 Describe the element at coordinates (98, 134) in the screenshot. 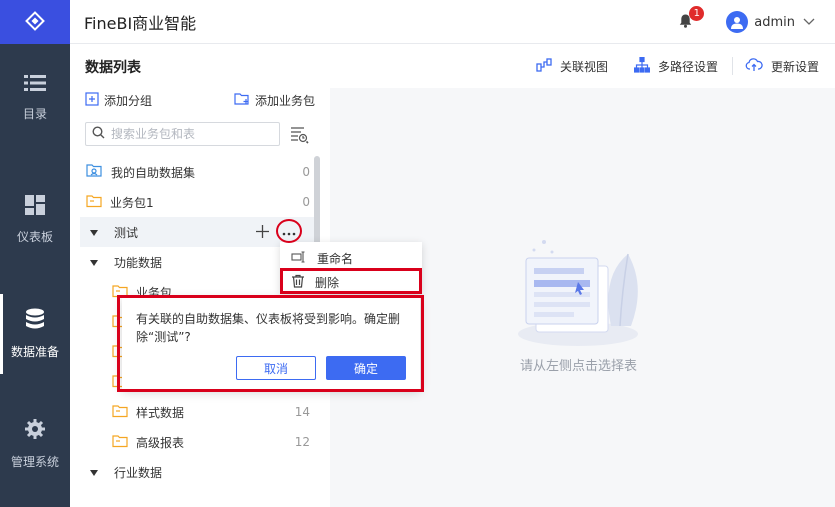

I see `search-icon` at that location.